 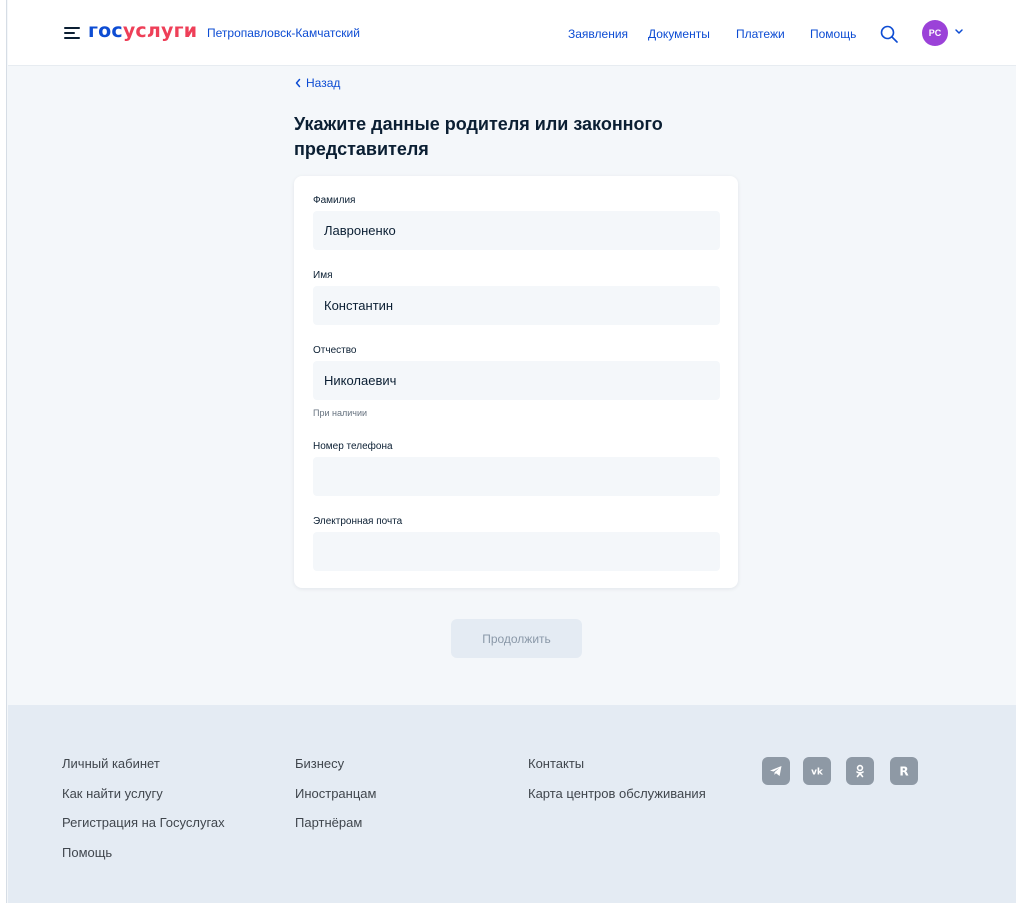 I want to click on patronymic-field: Николаевич, so click(x=516, y=380).